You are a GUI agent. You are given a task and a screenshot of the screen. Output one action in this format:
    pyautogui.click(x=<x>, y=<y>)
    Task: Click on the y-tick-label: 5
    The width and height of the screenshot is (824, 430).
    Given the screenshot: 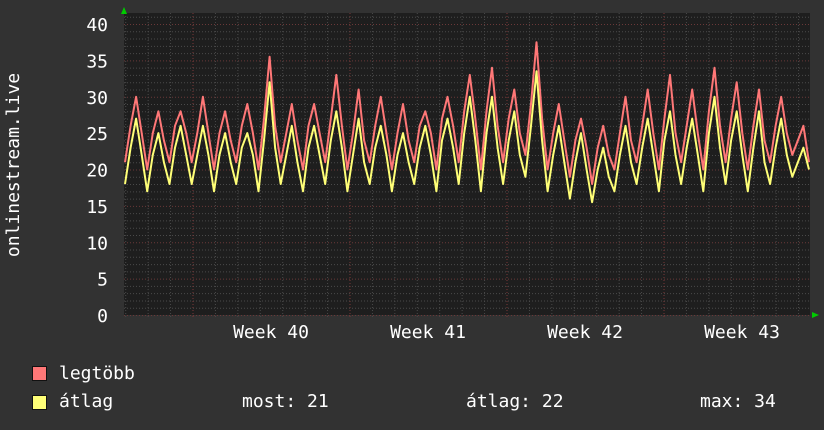 What is the action you would take?
    pyautogui.click(x=102, y=280)
    